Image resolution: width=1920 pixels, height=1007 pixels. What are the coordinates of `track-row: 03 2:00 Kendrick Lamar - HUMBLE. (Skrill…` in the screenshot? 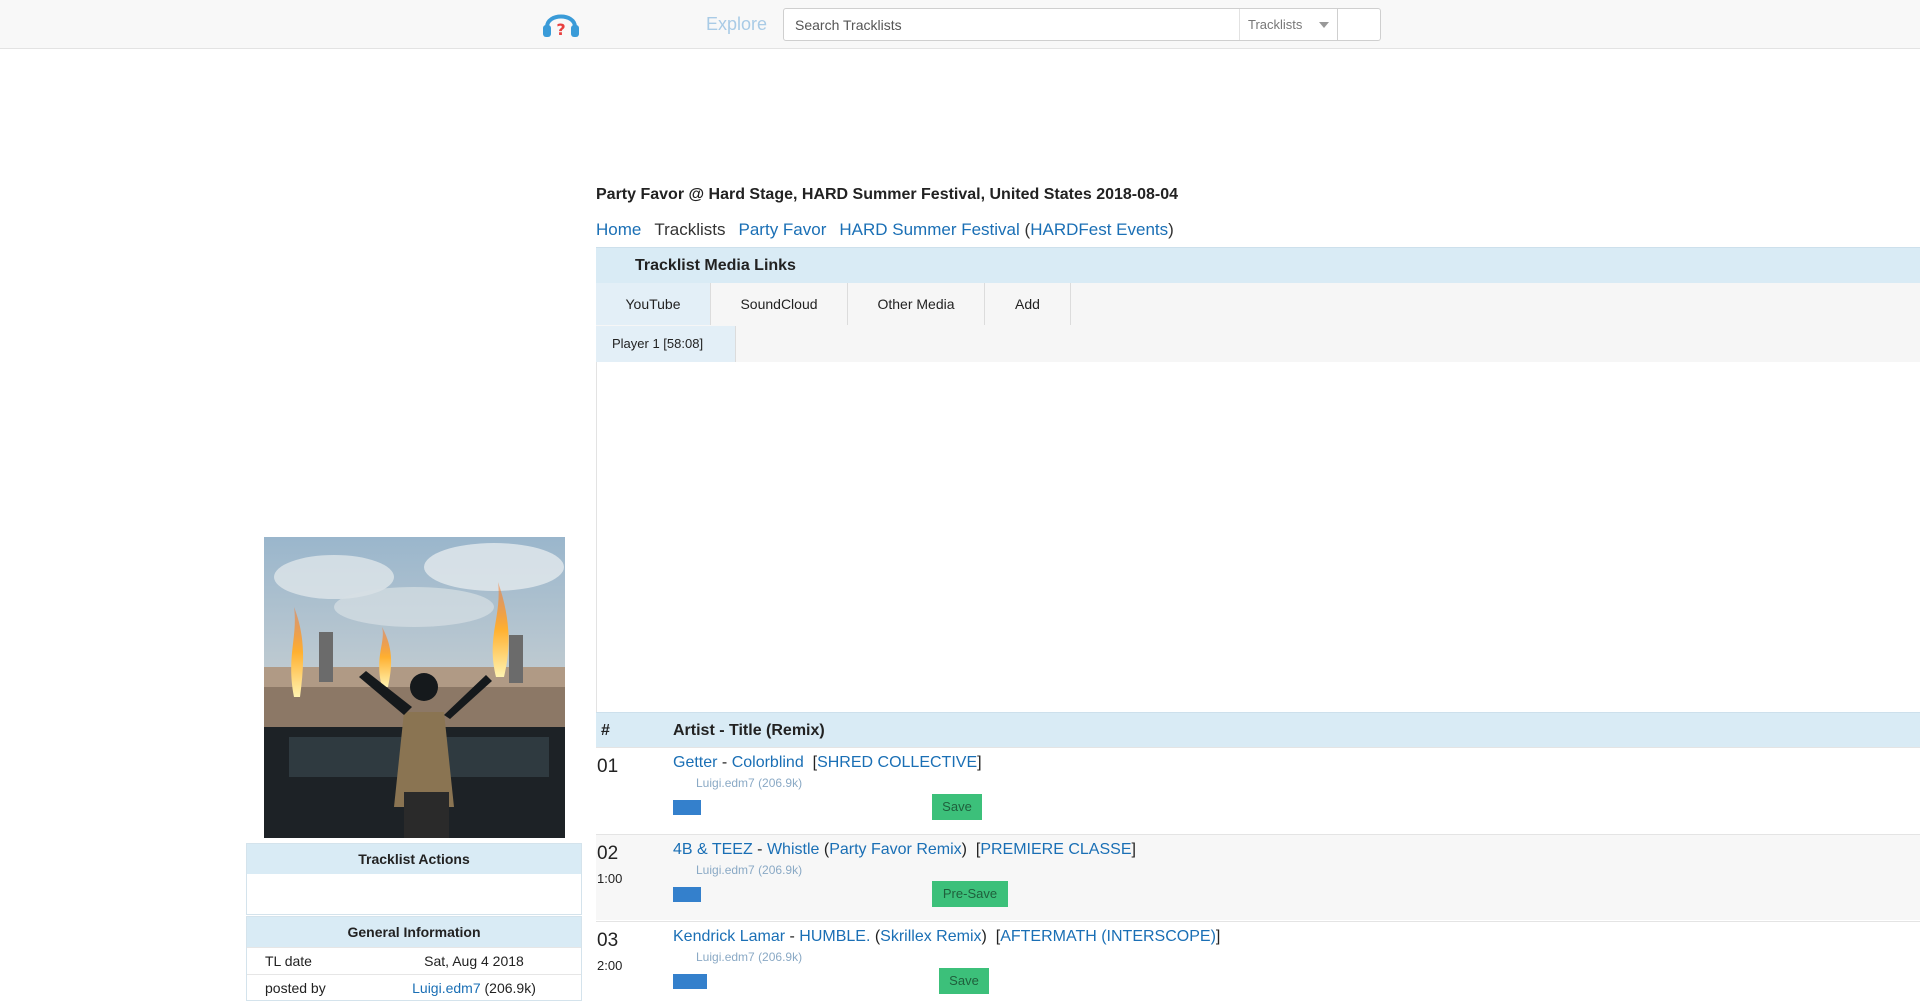 It's located at (1258, 964).